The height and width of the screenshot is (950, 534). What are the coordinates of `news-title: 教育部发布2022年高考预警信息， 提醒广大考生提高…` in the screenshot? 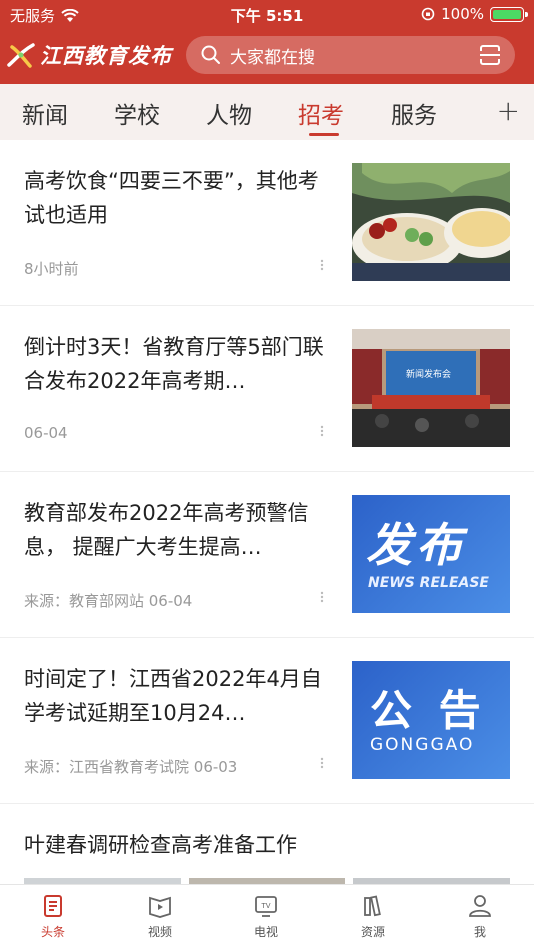 It's located at (166, 530).